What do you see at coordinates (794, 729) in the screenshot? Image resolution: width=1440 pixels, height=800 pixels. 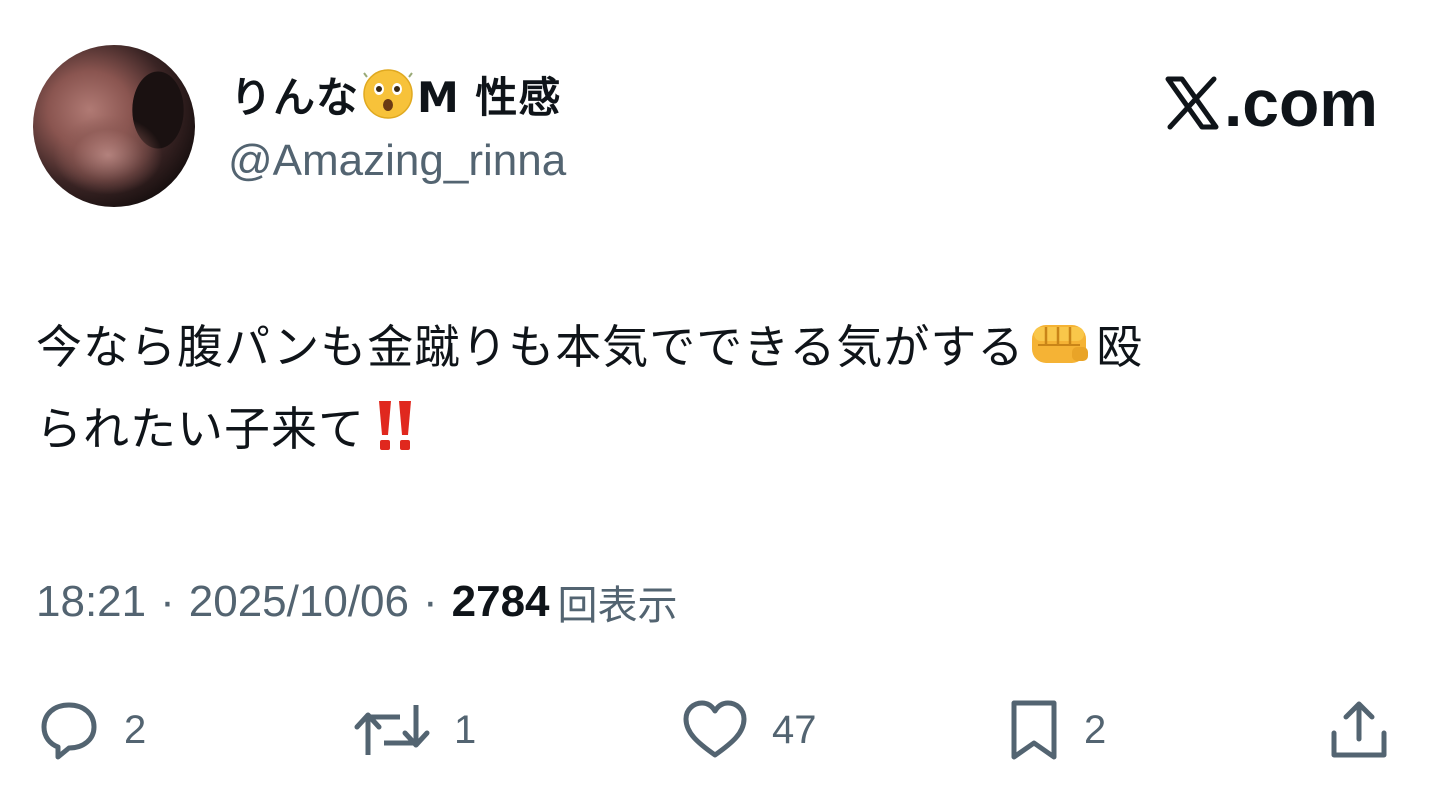 I see `like-count: 47` at bounding box center [794, 729].